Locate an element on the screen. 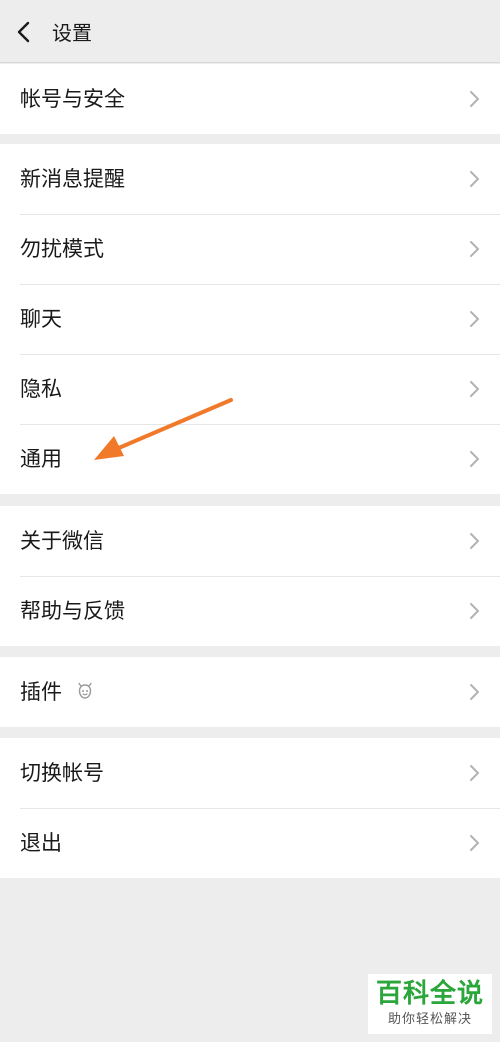 This screenshot has width=500, height=1042. back-button is located at coordinates (25, 32).